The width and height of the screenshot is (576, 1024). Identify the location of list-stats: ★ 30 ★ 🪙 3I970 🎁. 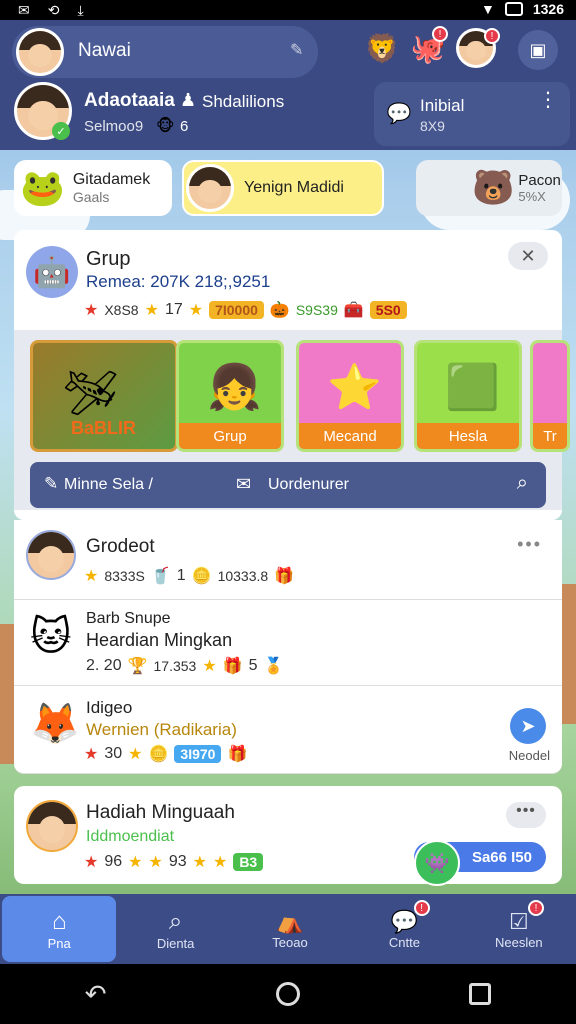
(165, 754).